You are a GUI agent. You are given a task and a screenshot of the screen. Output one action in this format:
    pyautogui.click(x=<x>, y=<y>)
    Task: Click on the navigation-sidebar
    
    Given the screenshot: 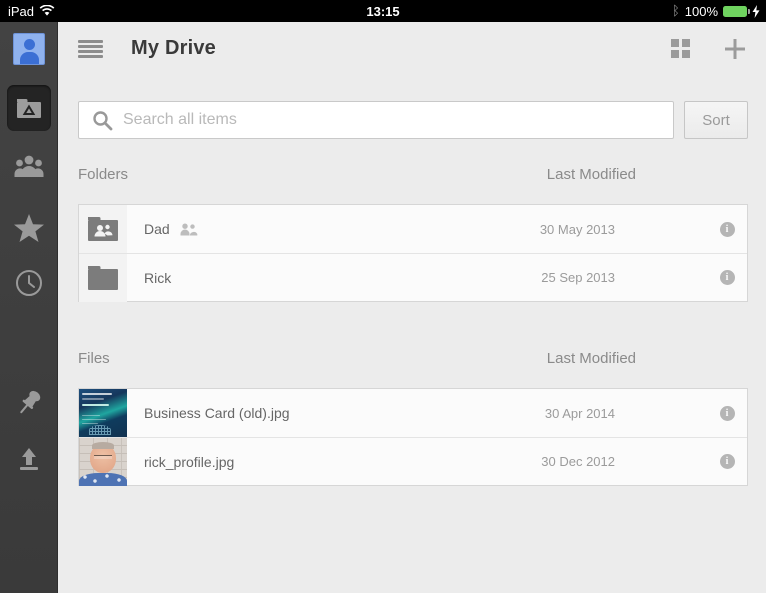 What is the action you would take?
    pyautogui.click(x=29, y=307)
    